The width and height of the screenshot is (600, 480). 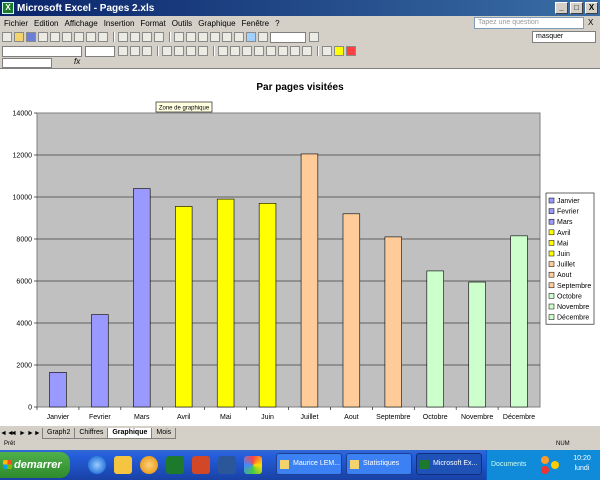 I want to click on x-tick-label: Avril, so click(x=184, y=417).